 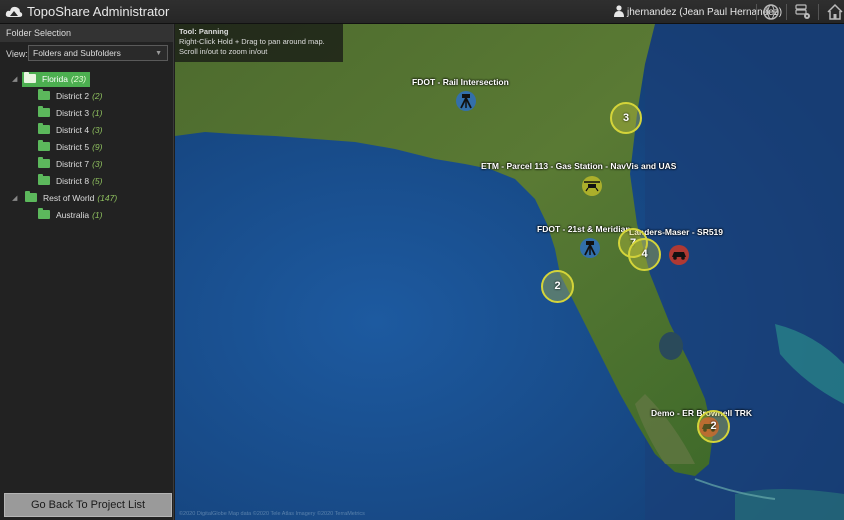 I want to click on vehicle-marker-icon, so click(x=679, y=255).